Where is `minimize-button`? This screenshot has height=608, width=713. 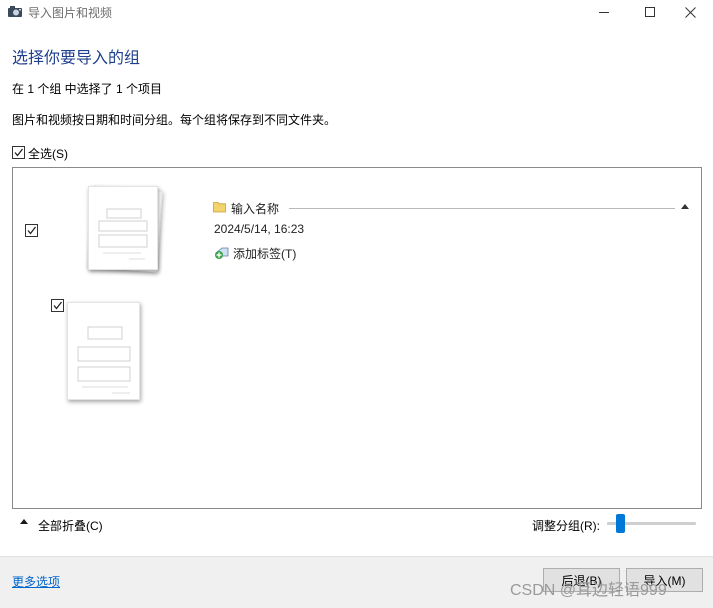
minimize-button is located at coordinates (604, 12).